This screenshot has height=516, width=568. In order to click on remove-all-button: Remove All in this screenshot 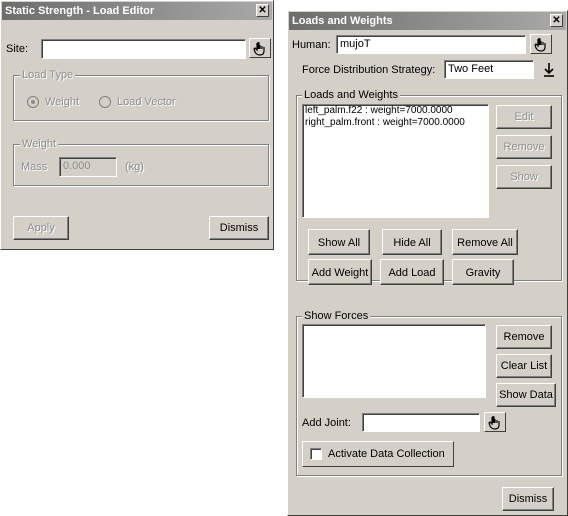, I will do `click(485, 242)`.